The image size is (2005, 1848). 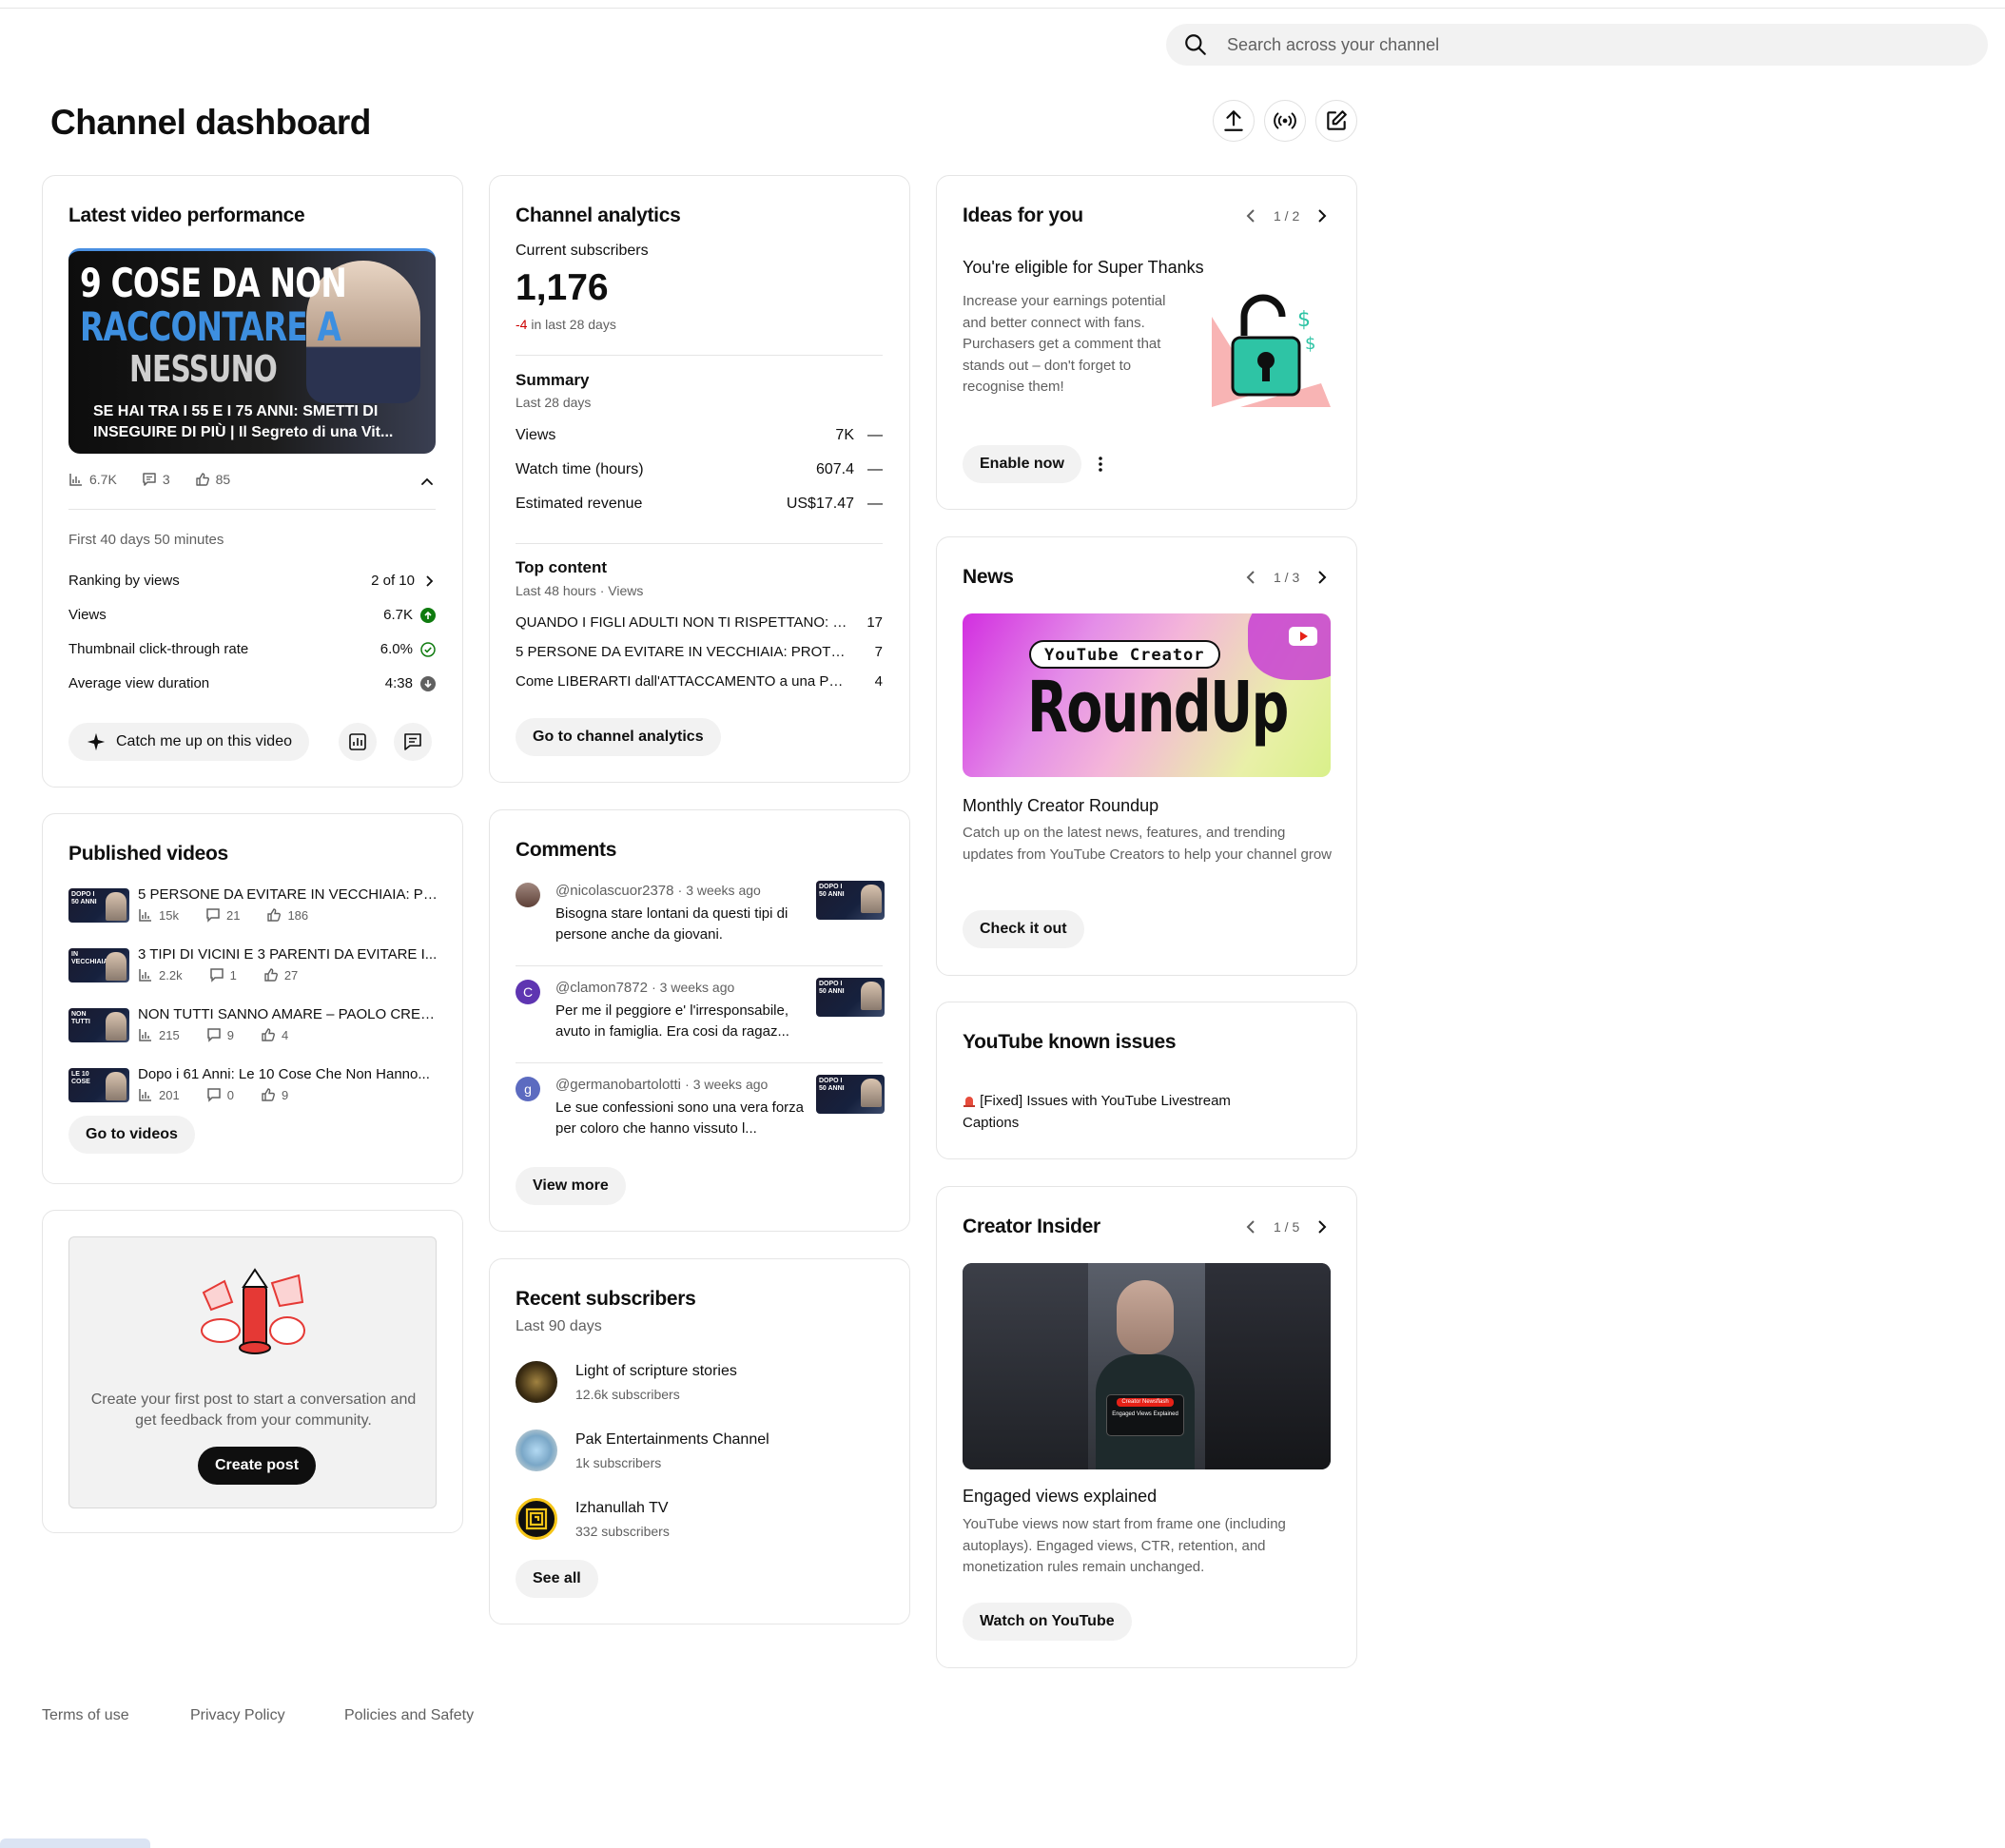 What do you see at coordinates (598, 215) in the screenshot?
I see `analytics-title: Channel analytics` at bounding box center [598, 215].